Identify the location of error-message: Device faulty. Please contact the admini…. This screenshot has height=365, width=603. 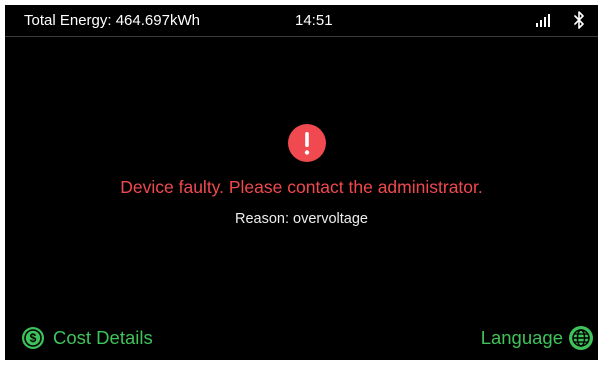
(301, 187).